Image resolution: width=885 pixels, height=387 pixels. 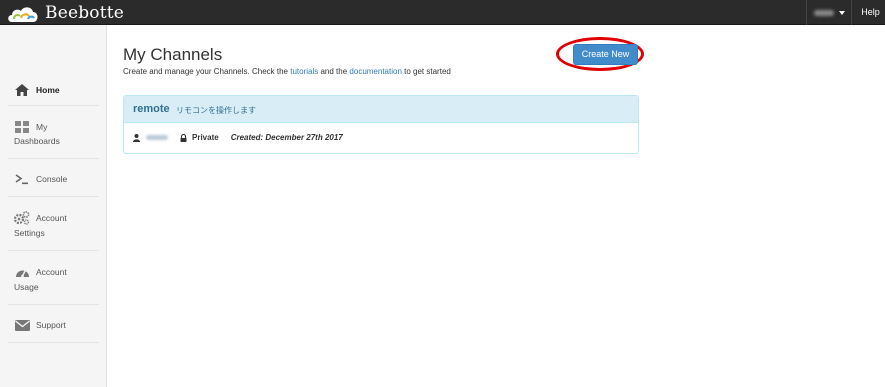 What do you see at coordinates (26, 287) in the screenshot?
I see `sidebar-item-label-line2: Usage` at bounding box center [26, 287].